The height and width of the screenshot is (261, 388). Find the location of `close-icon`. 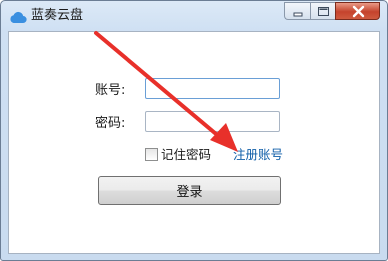

close-icon is located at coordinates (358, 11).